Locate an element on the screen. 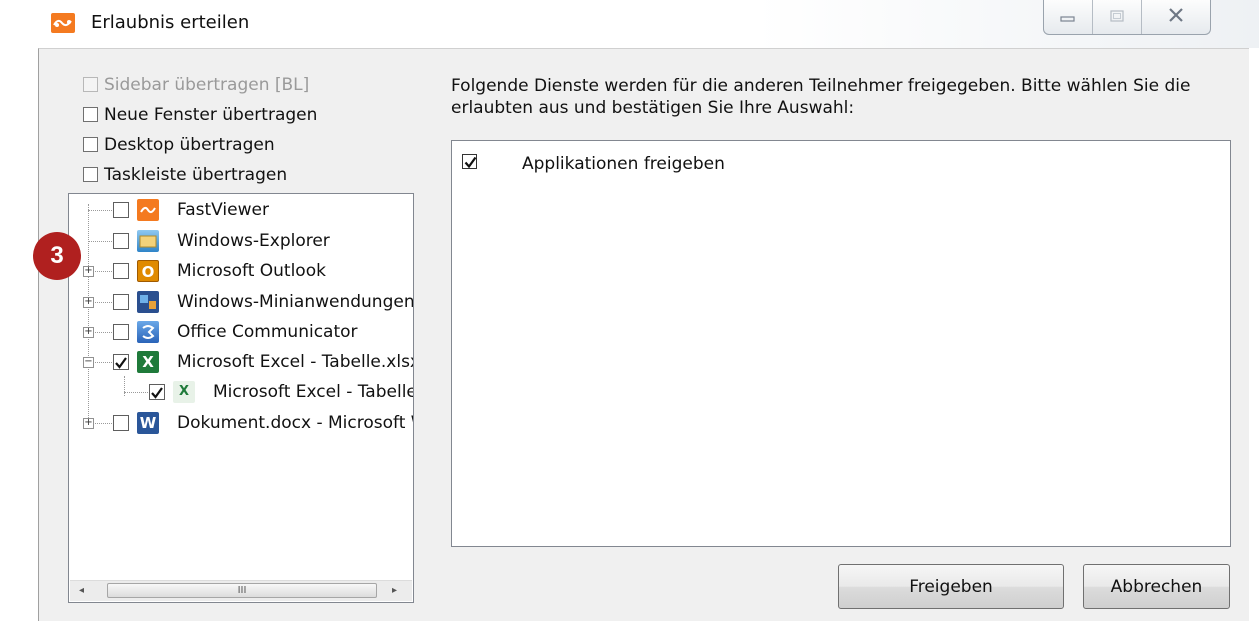 The image size is (1259, 621). tree-collapse-icon: − is located at coordinates (88, 362).